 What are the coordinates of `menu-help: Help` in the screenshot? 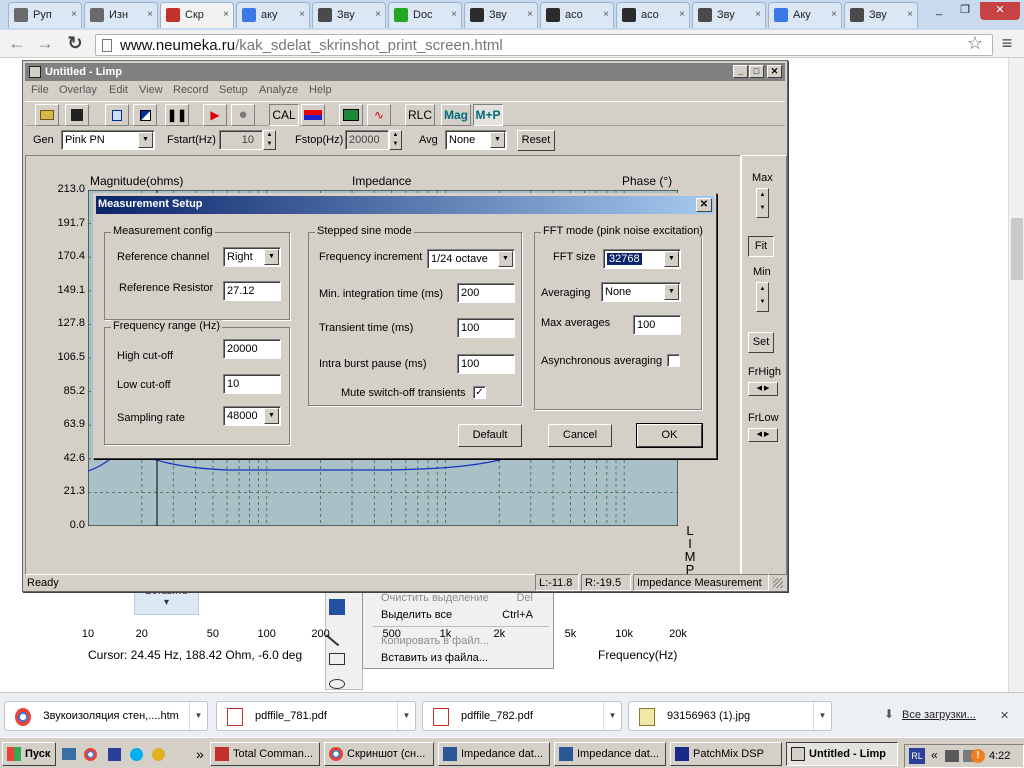 It's located at (320, 90).